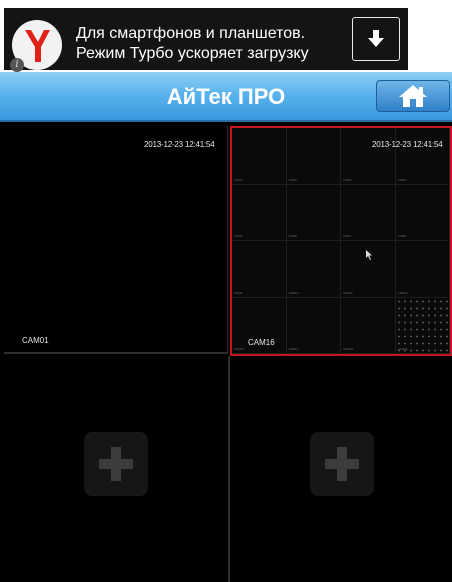 The width and height of the screenshot is (452, 582). I want to click on home-icon, so click(413, 96).